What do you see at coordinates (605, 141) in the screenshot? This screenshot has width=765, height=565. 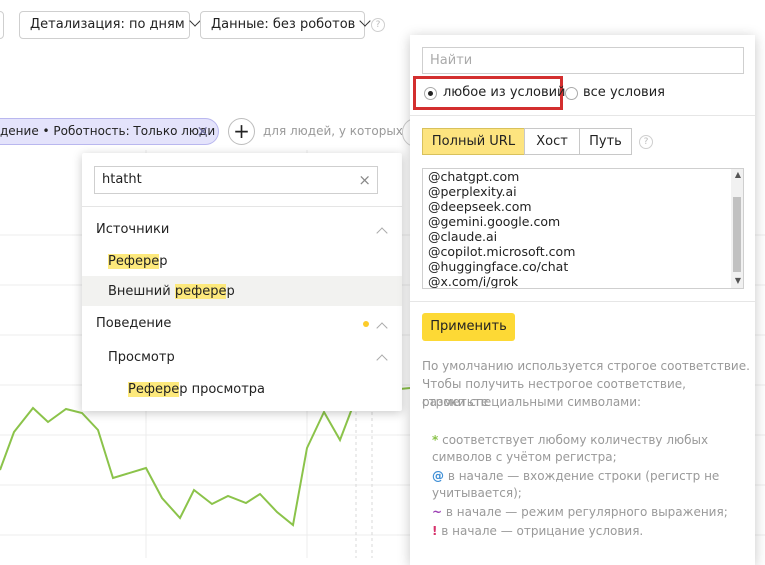 I see `mode-path-button: Путь` at bounding box center [605, 141].